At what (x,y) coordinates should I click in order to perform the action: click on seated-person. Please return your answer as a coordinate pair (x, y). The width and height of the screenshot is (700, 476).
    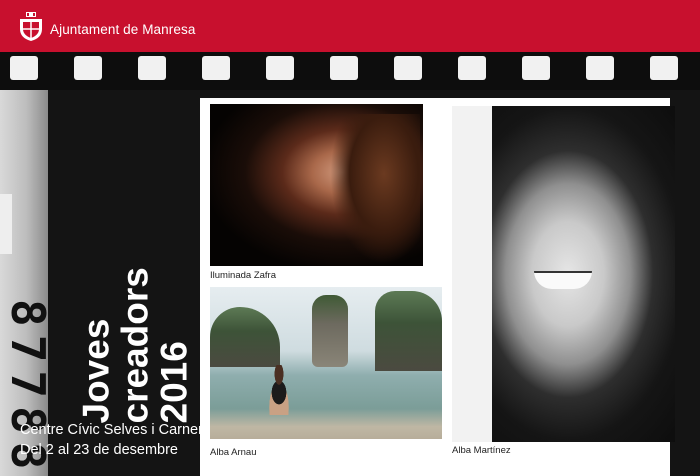
    Looking at the image, I should click on (279, 390).